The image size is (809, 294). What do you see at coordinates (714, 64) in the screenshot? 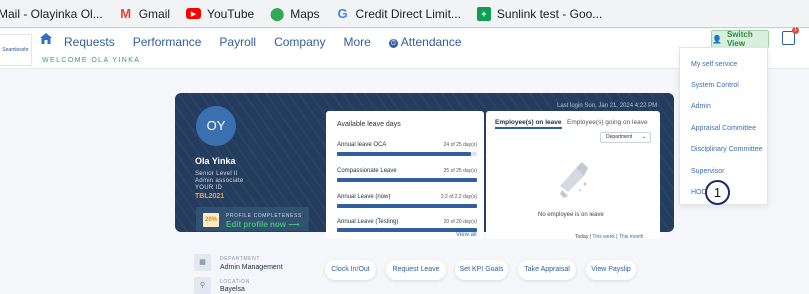
I see `dropdown-item-self-service: My self service` at bounding box center [714, 64].